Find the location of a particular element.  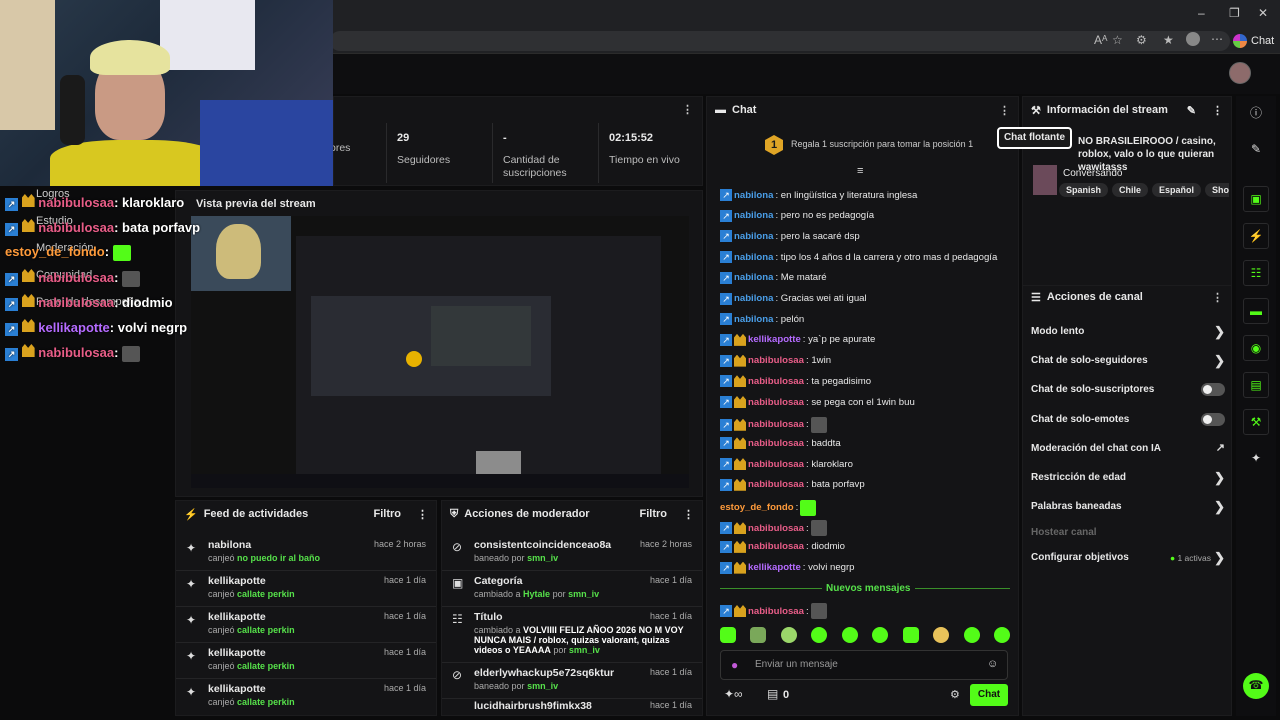

info-icon: ⓘ is located at coordinates (1256, 114).